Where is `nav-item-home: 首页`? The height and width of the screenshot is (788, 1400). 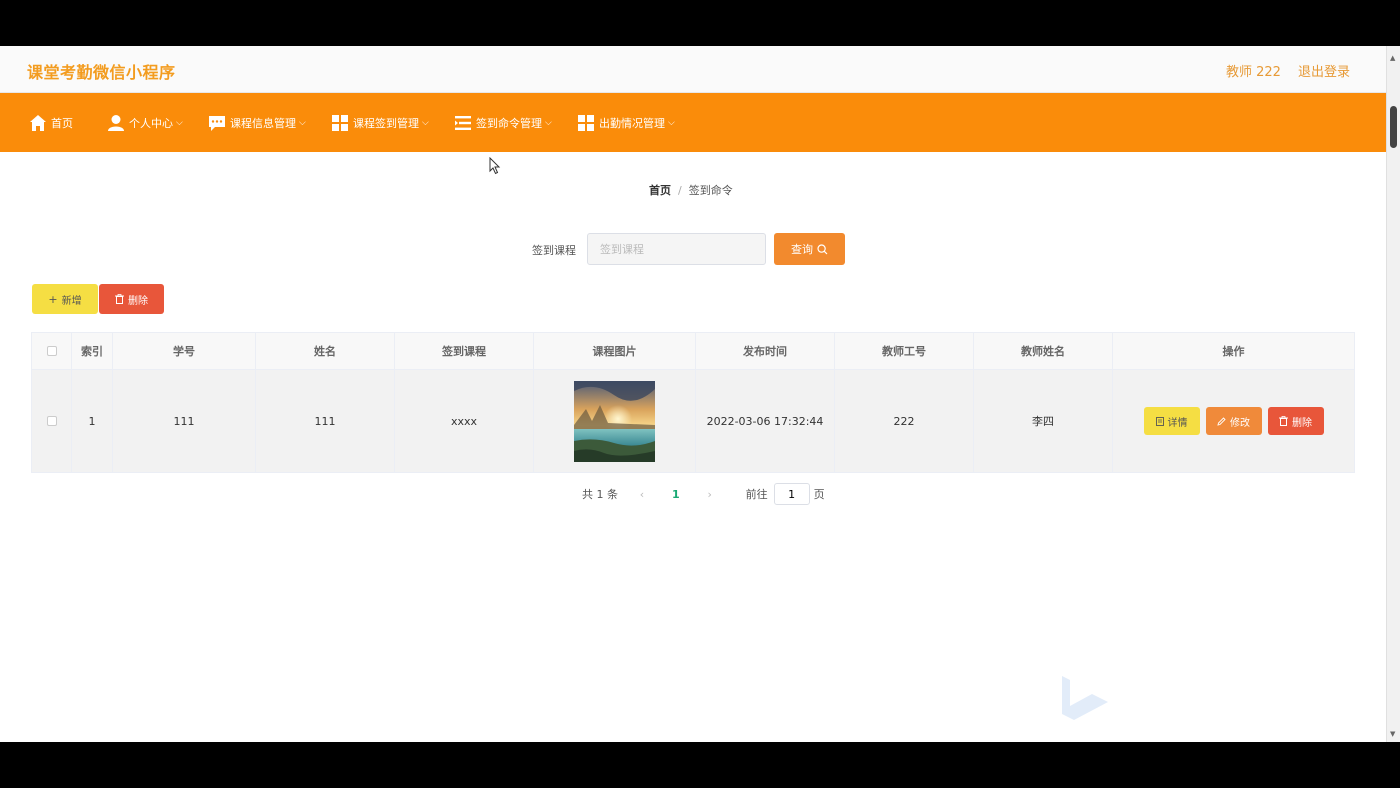 nav-item-home: 首页 is located at coordinates (51, 122).